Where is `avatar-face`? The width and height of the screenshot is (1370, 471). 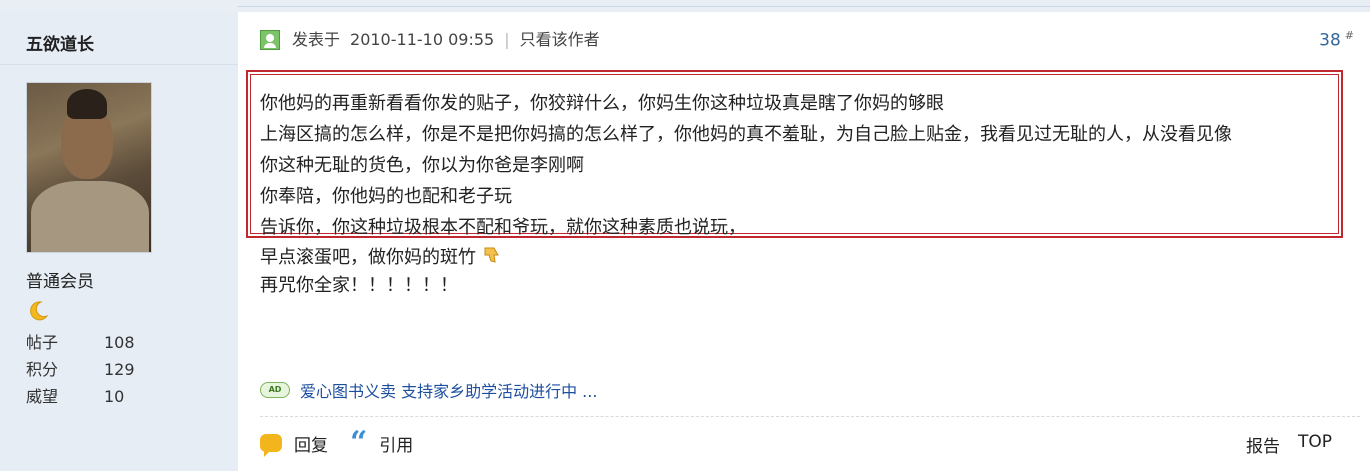
avatar-face is located at coordinates (87, 144).